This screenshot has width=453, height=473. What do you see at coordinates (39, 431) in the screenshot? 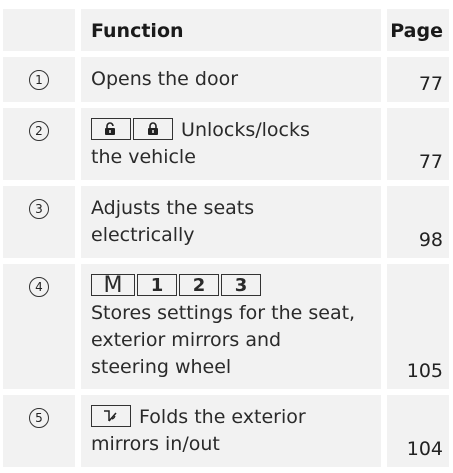
I see `row-number-cell: 5` at bounding box center [39, 431].